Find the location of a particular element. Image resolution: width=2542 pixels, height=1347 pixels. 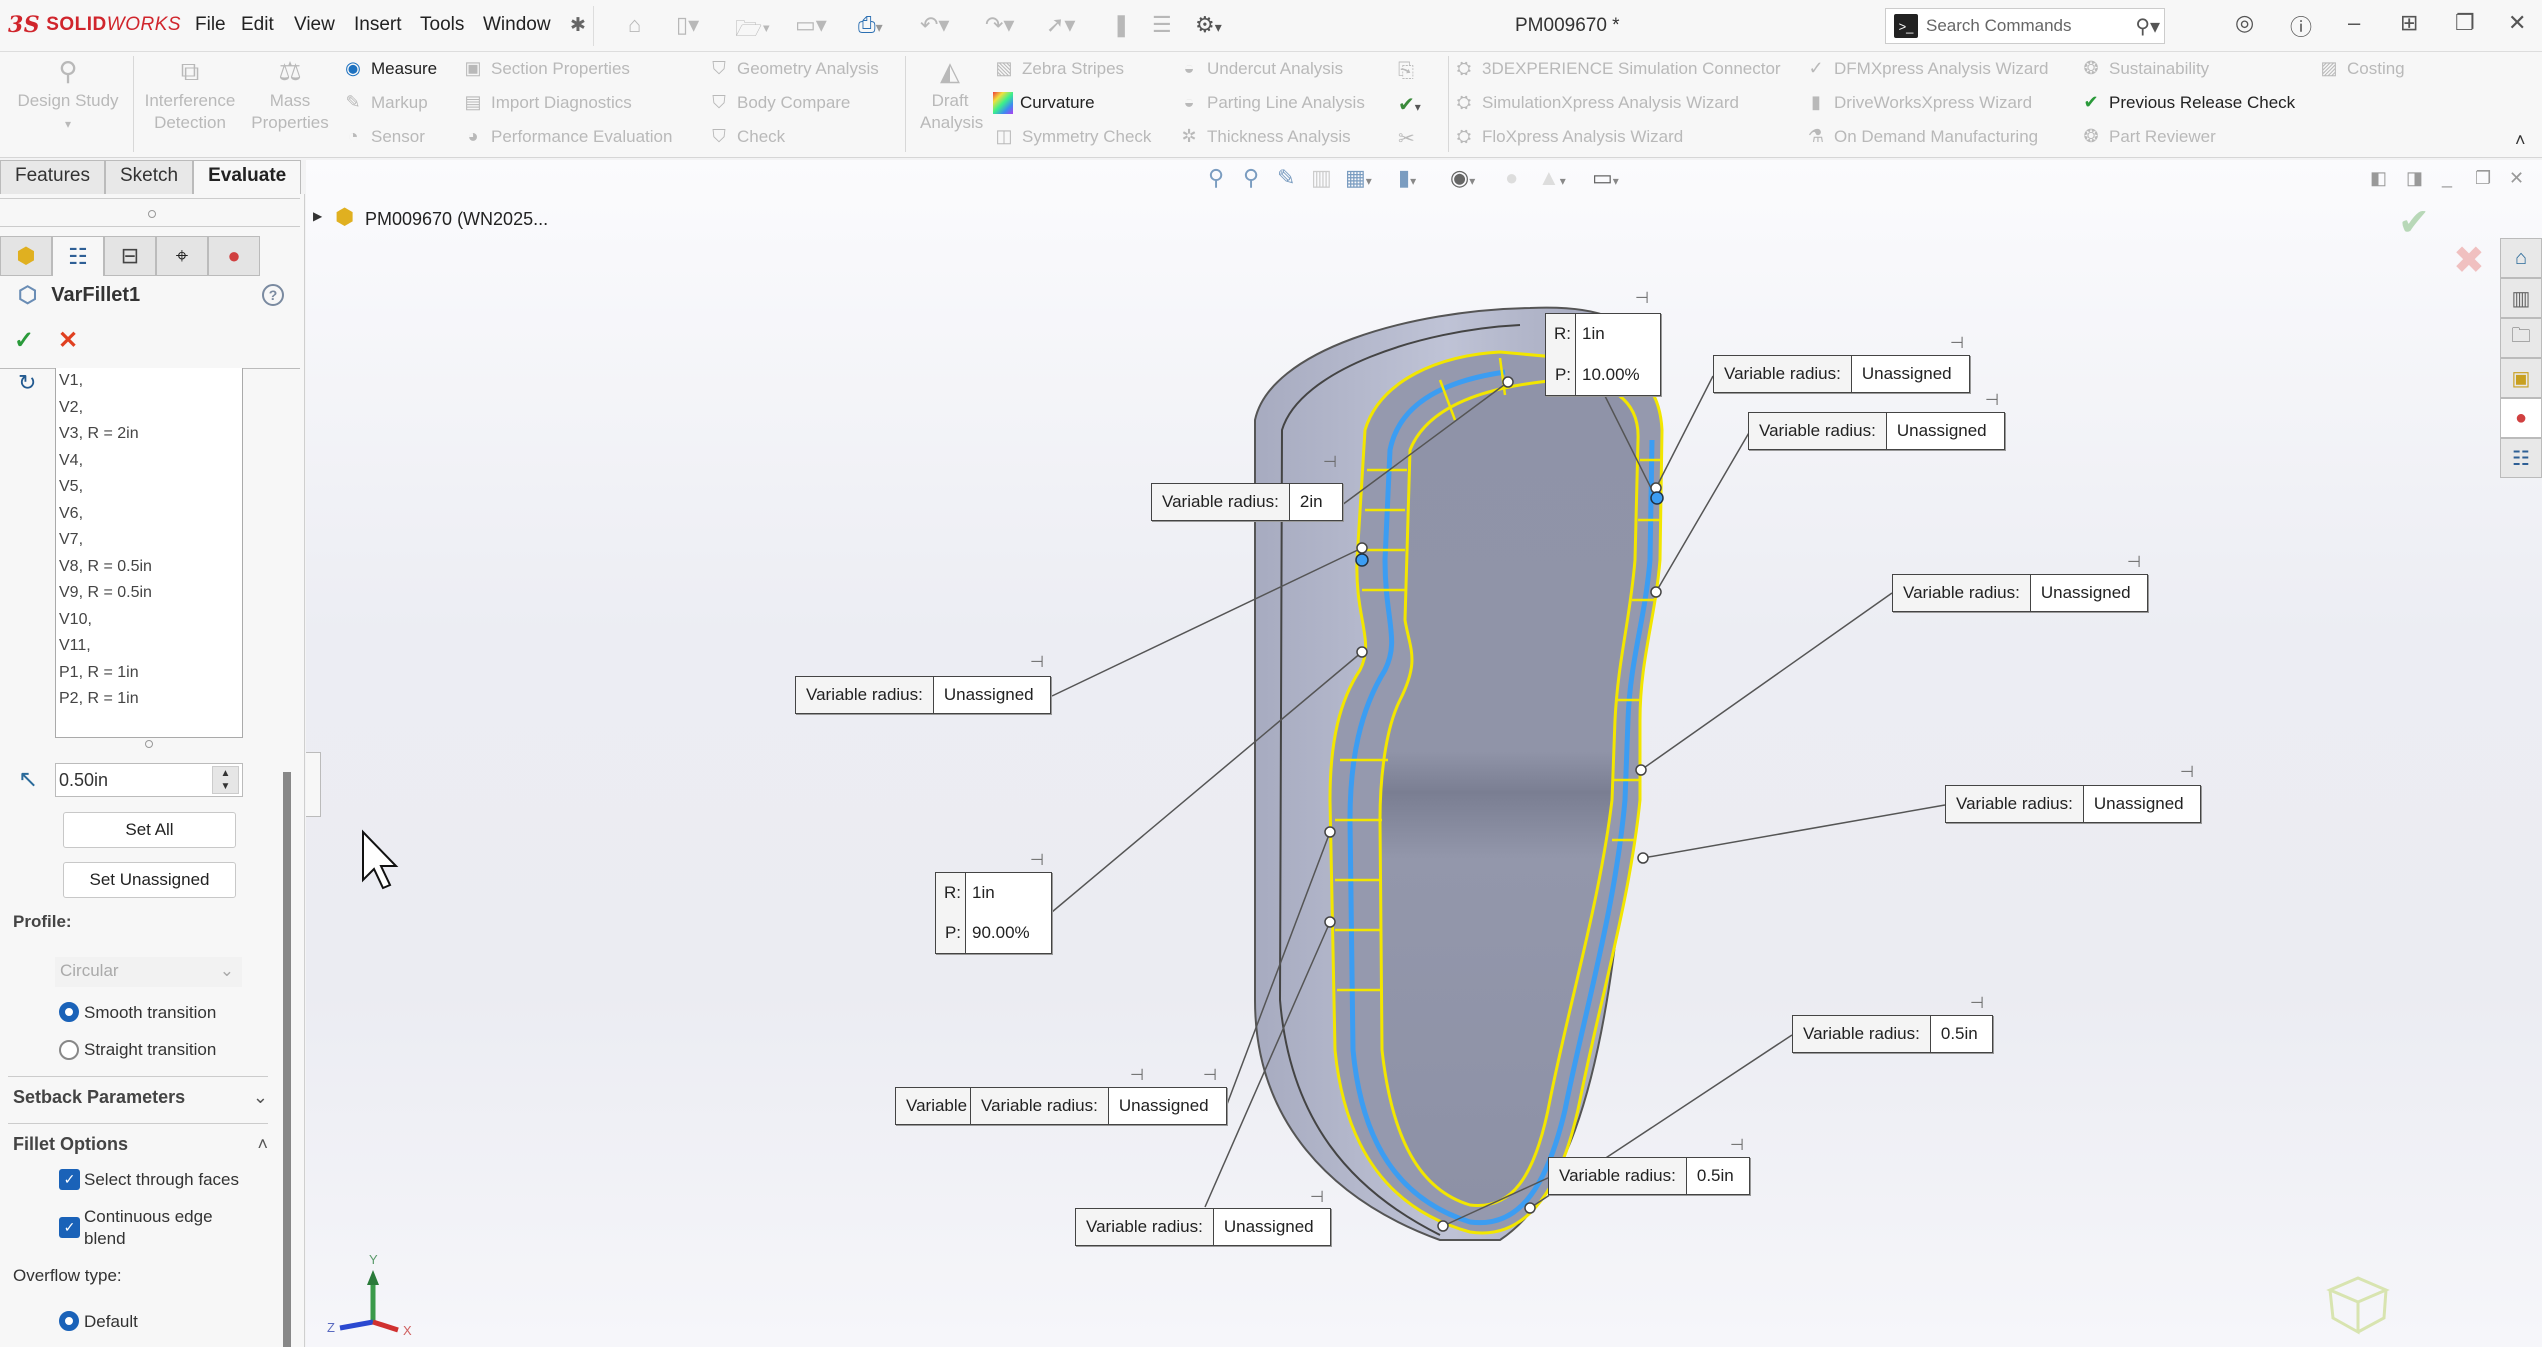

mouse-cursor-icon is located at coordinates (380, 859).